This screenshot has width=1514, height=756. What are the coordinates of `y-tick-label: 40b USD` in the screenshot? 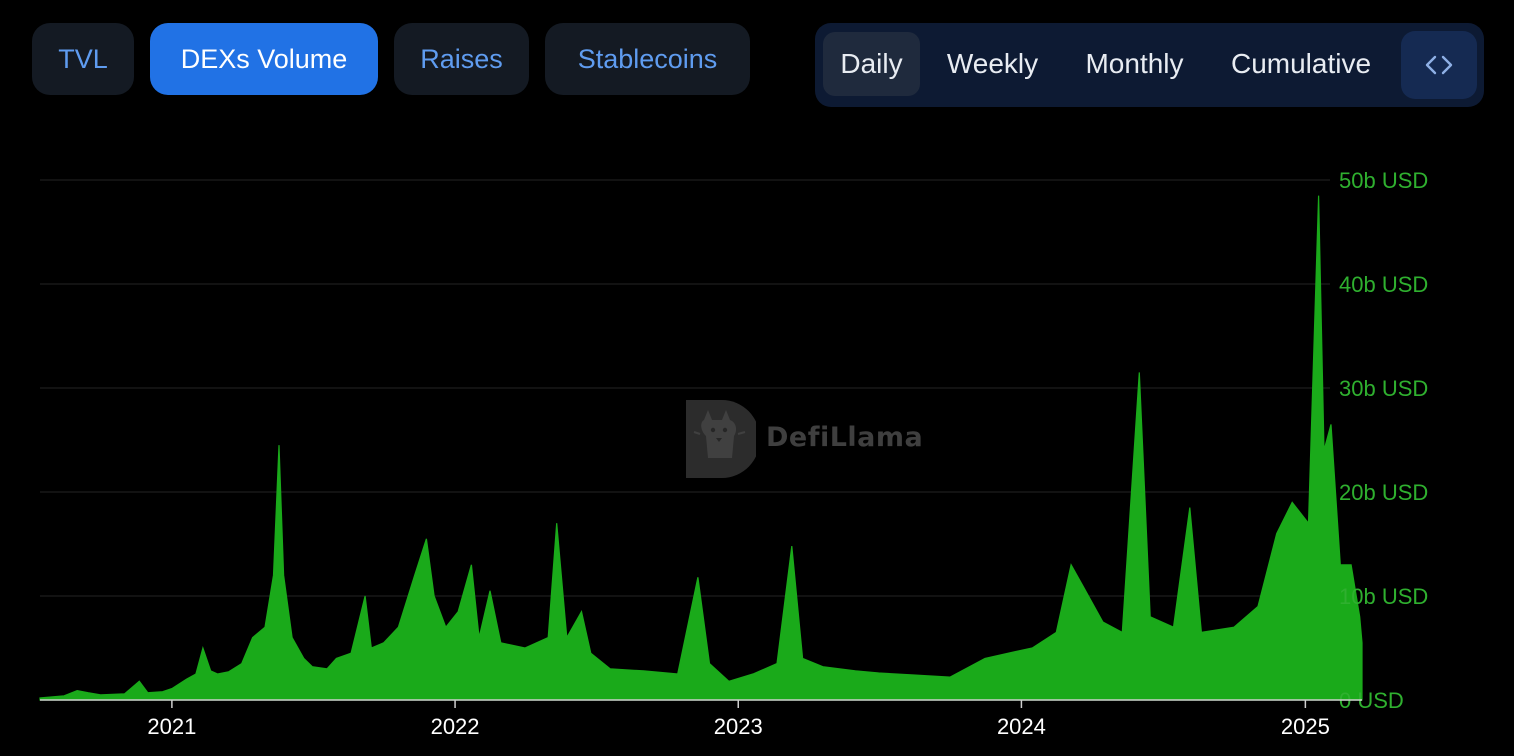 It's located at (1383, 284).